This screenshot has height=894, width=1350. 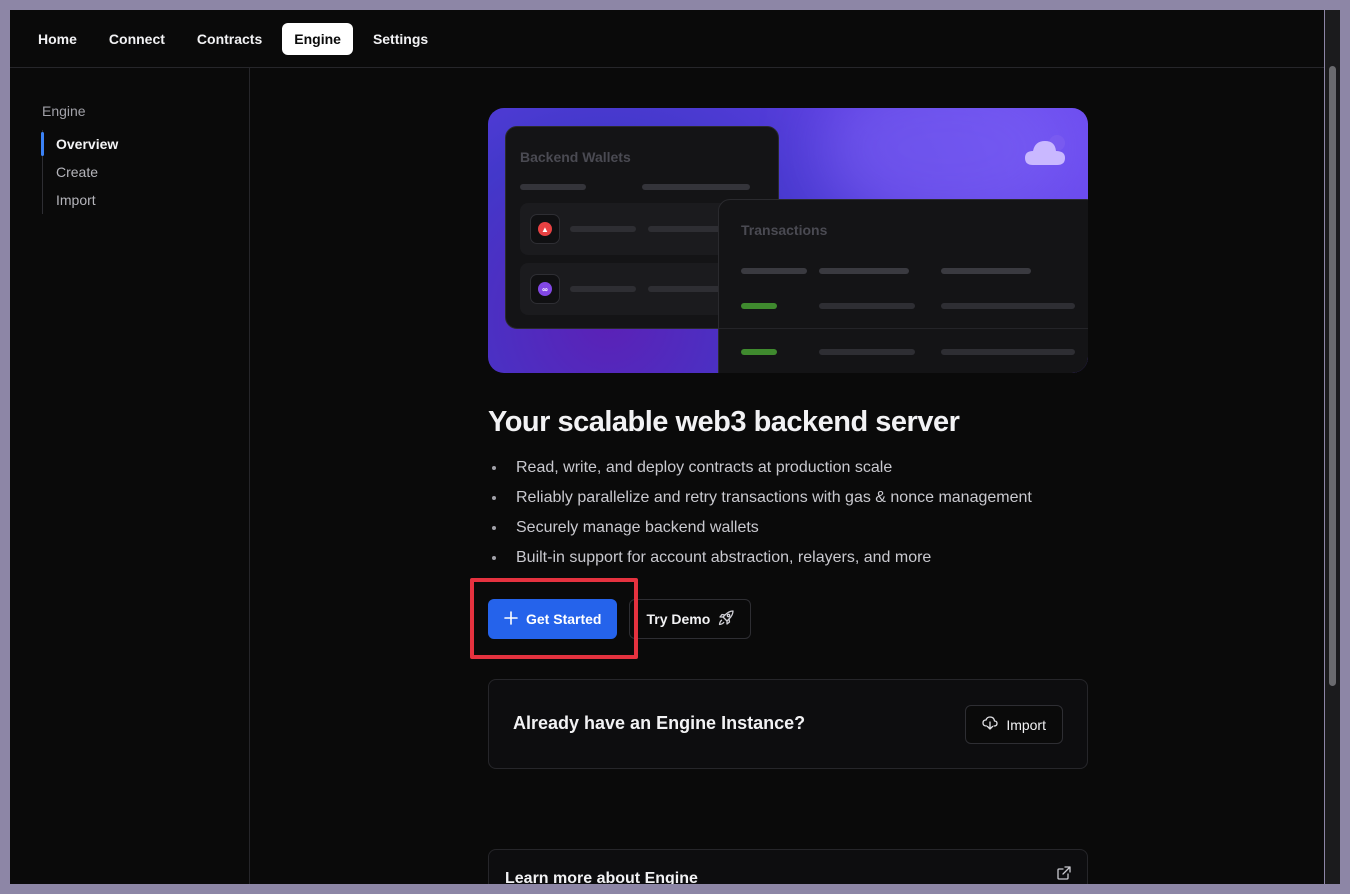 I want to click on tab-settings: Settings, so click(x=400, y=39).